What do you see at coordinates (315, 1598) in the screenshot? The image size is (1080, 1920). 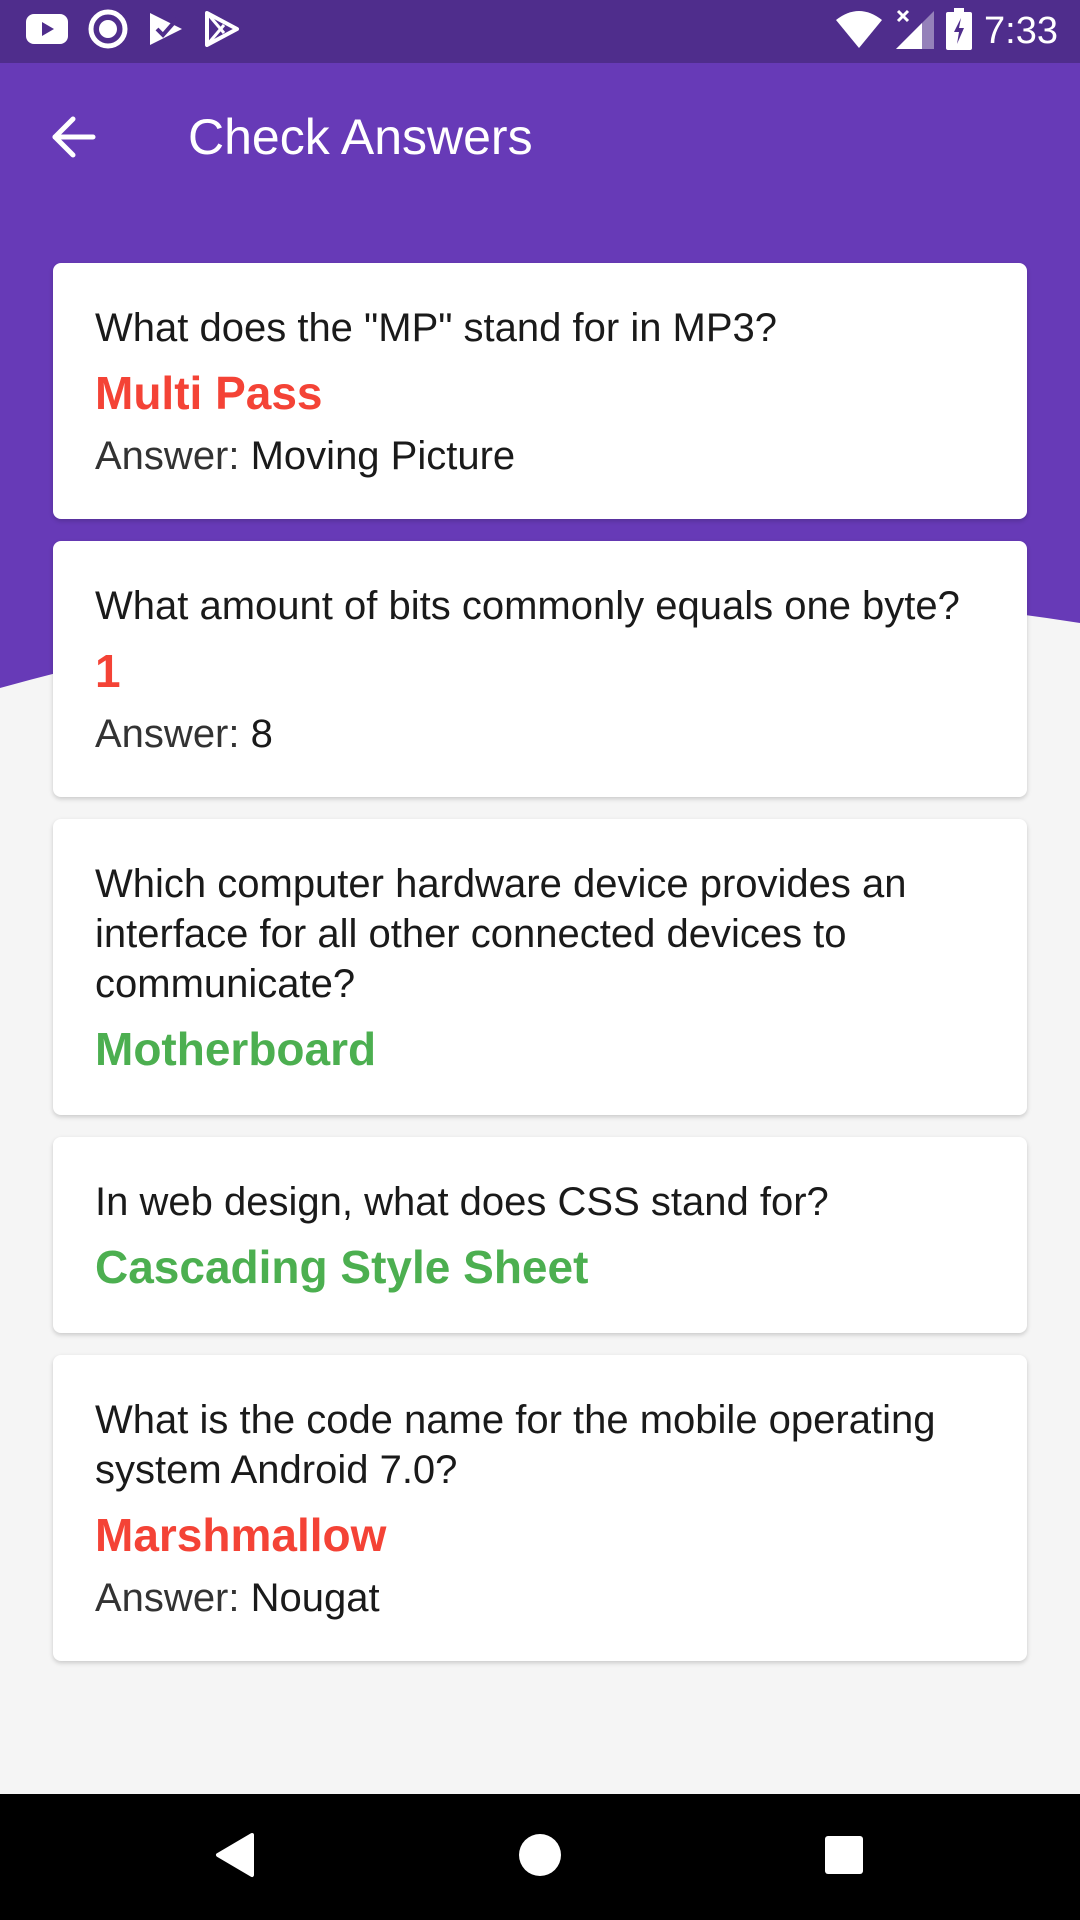 I see `correct-answer-value: Nougat` at bounding box center [315, 1598].